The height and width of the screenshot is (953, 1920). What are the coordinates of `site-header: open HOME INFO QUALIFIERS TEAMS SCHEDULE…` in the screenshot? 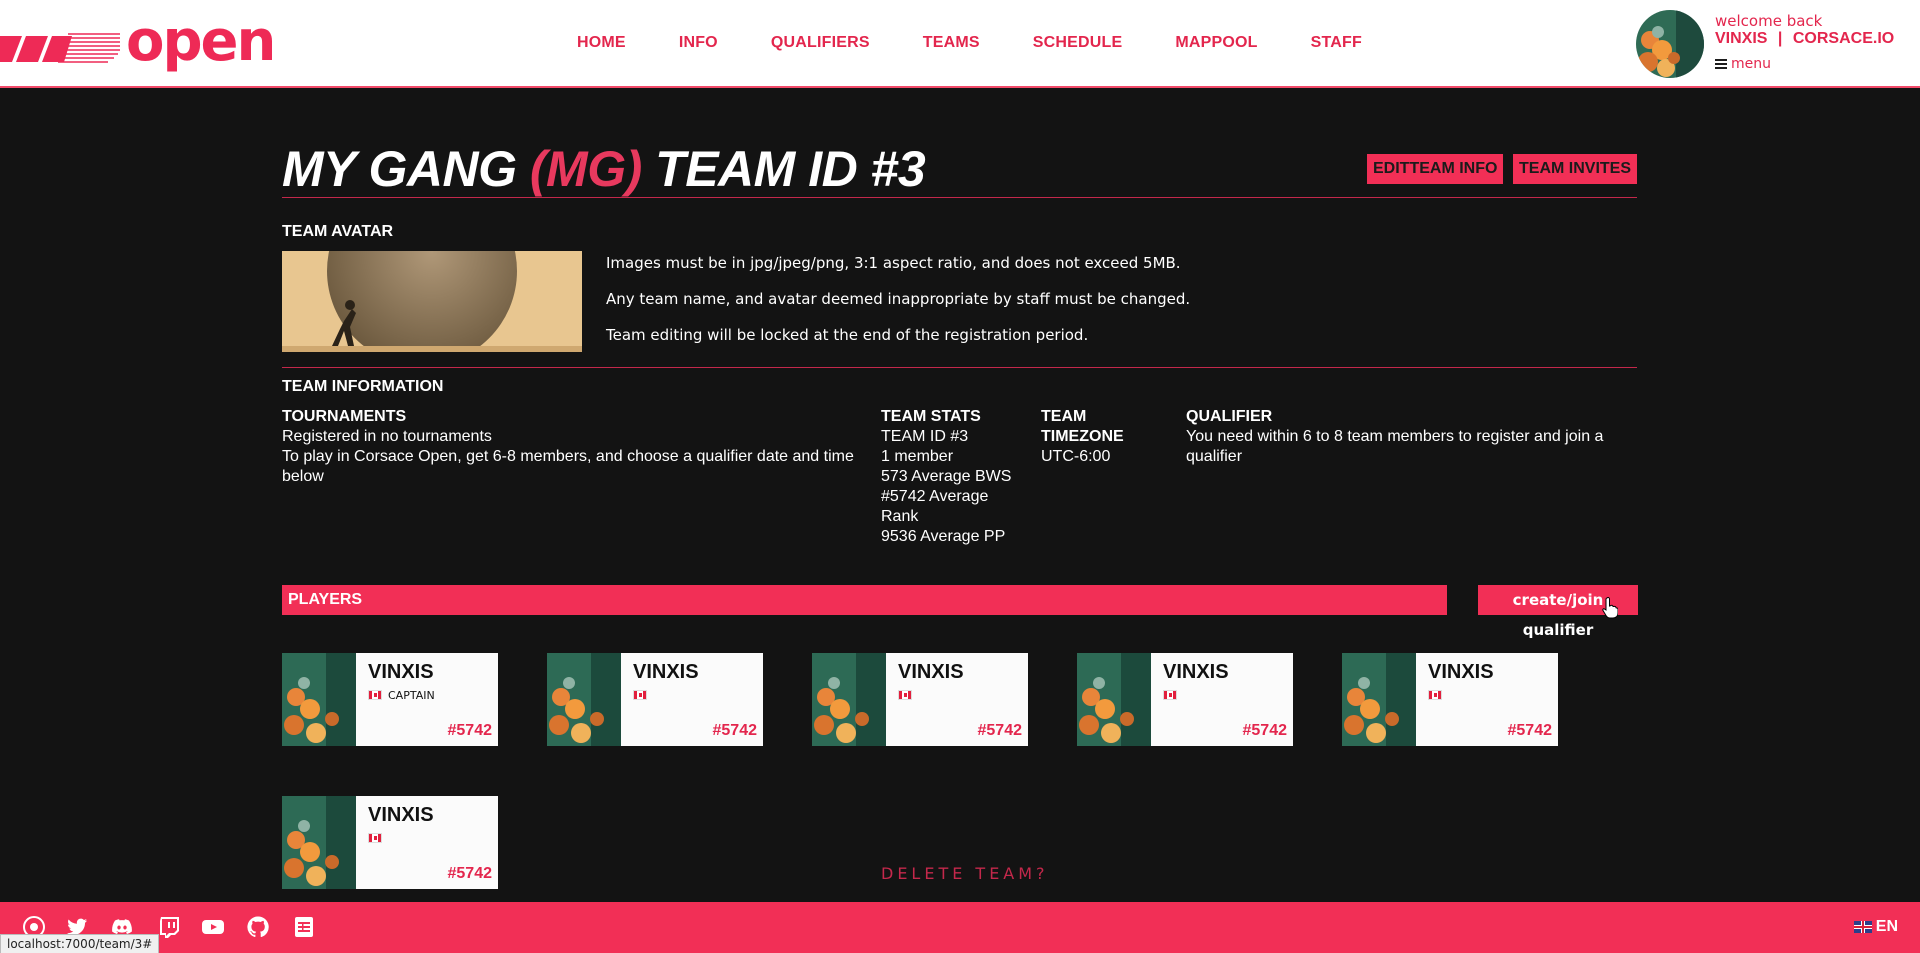 It's located at (960, 44).